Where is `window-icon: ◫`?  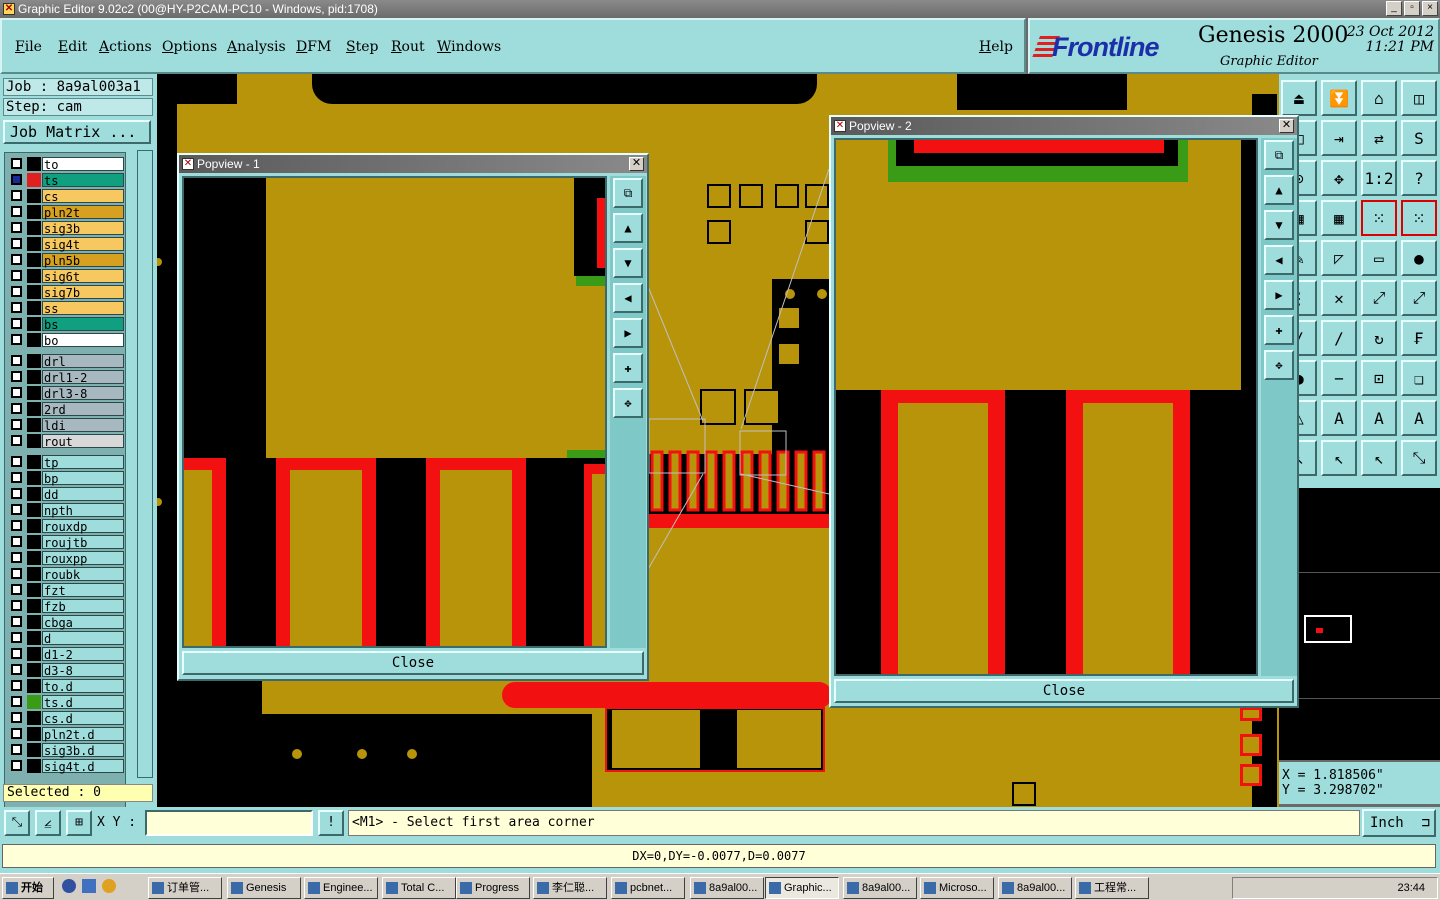
window-icon: ◫ is located at coordinates (1419, 98).